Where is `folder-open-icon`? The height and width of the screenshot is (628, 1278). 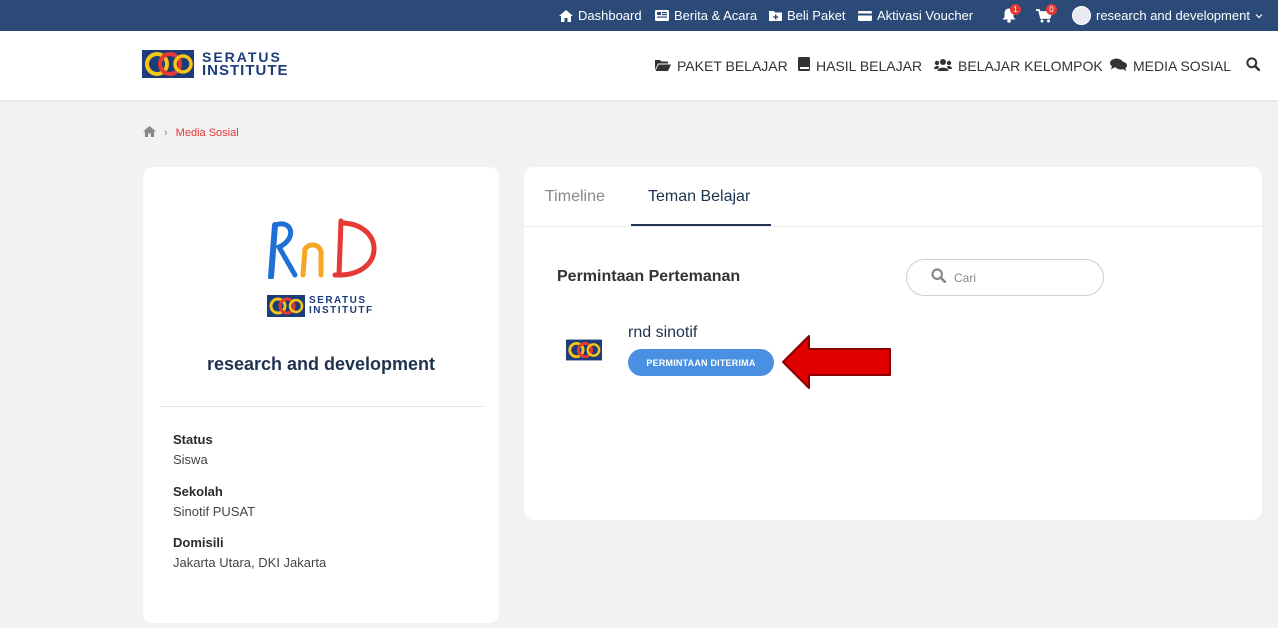
folder-open-icon is located at coordinates (663, 66).